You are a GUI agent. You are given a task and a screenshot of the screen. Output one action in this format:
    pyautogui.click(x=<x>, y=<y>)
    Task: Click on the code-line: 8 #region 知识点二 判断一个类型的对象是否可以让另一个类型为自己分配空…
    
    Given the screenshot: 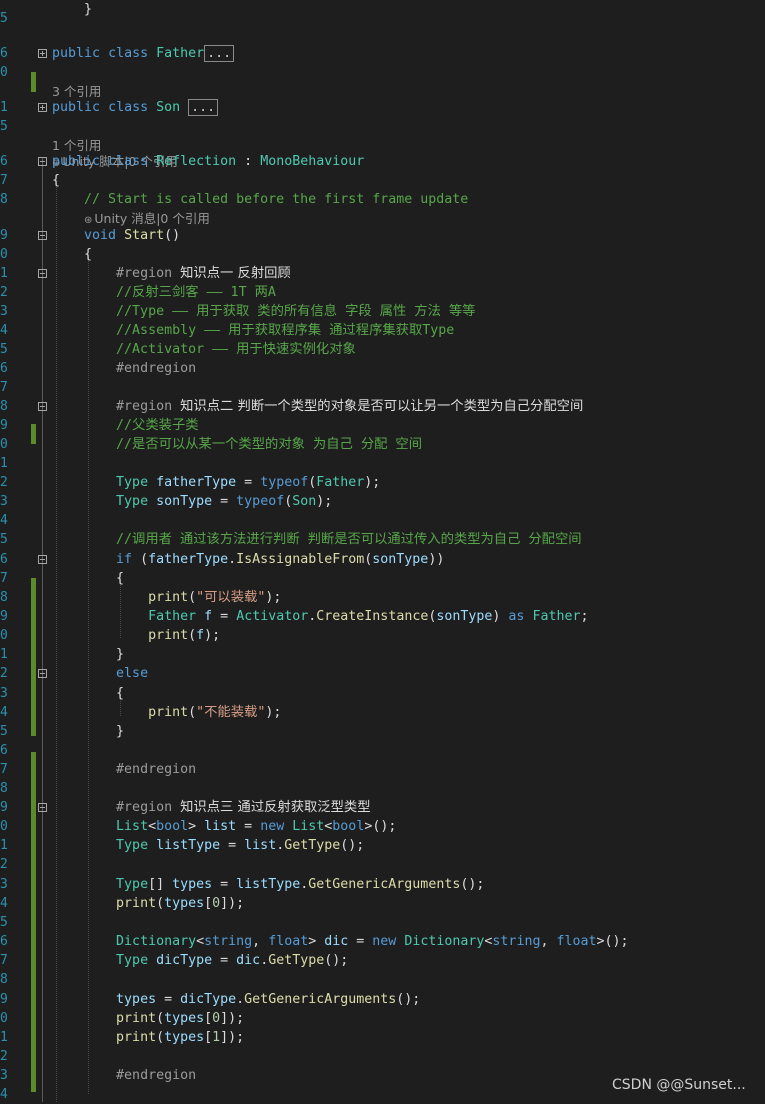 What is the action you would take?
    pyautogui.click(x=382, y=406)
    